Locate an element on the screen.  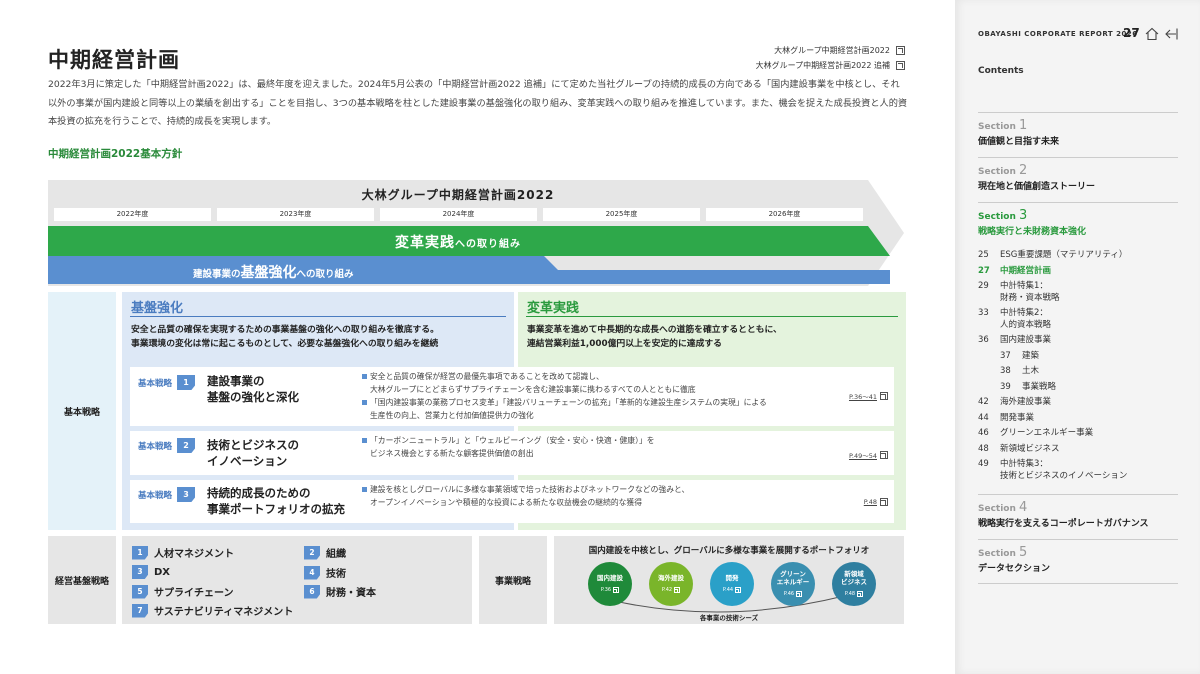
toc-item: 48 新領域ビジネス is located at coordinates (1078, 450).